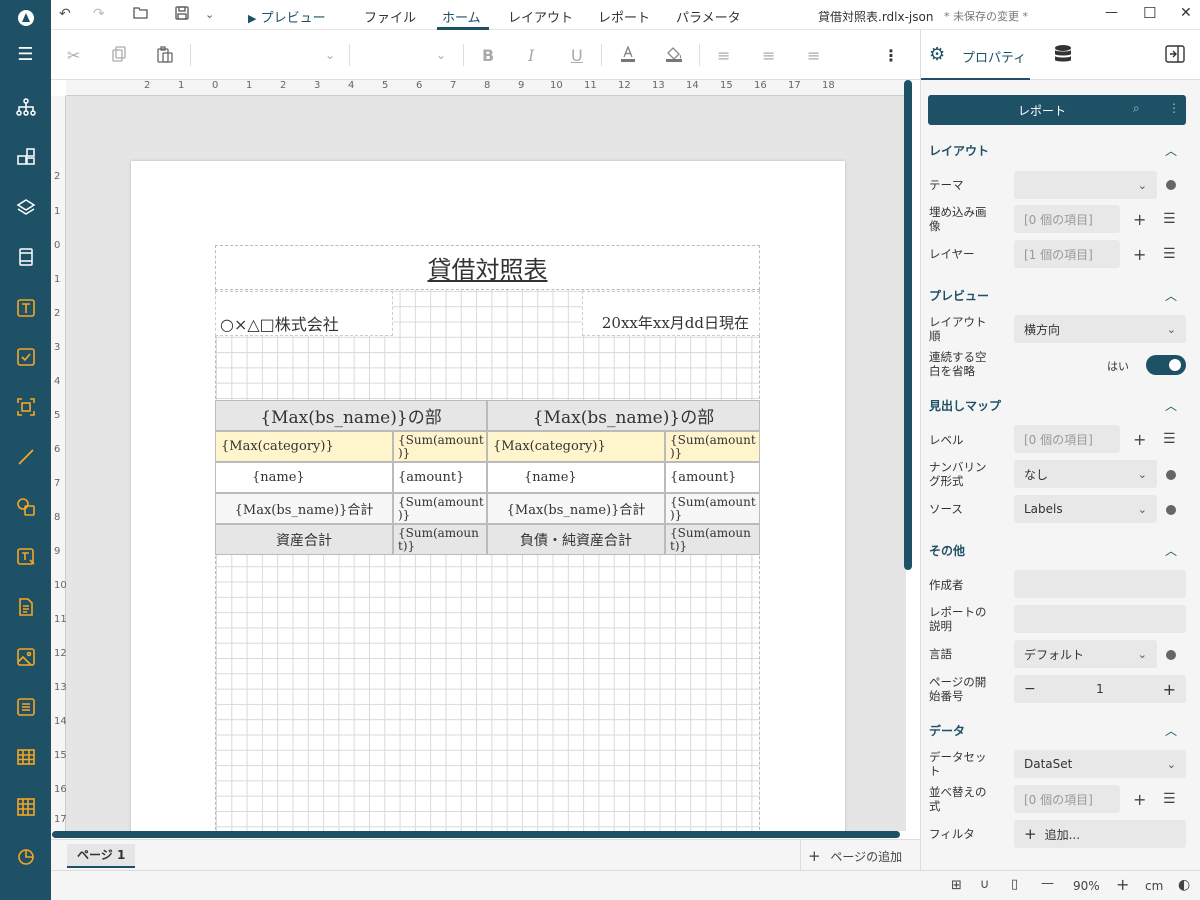 The image size is (1200, 900). Describe the element at coordinates (855, 856) in the screenshot. I see `add-page-button: + ページの追加` at that location.